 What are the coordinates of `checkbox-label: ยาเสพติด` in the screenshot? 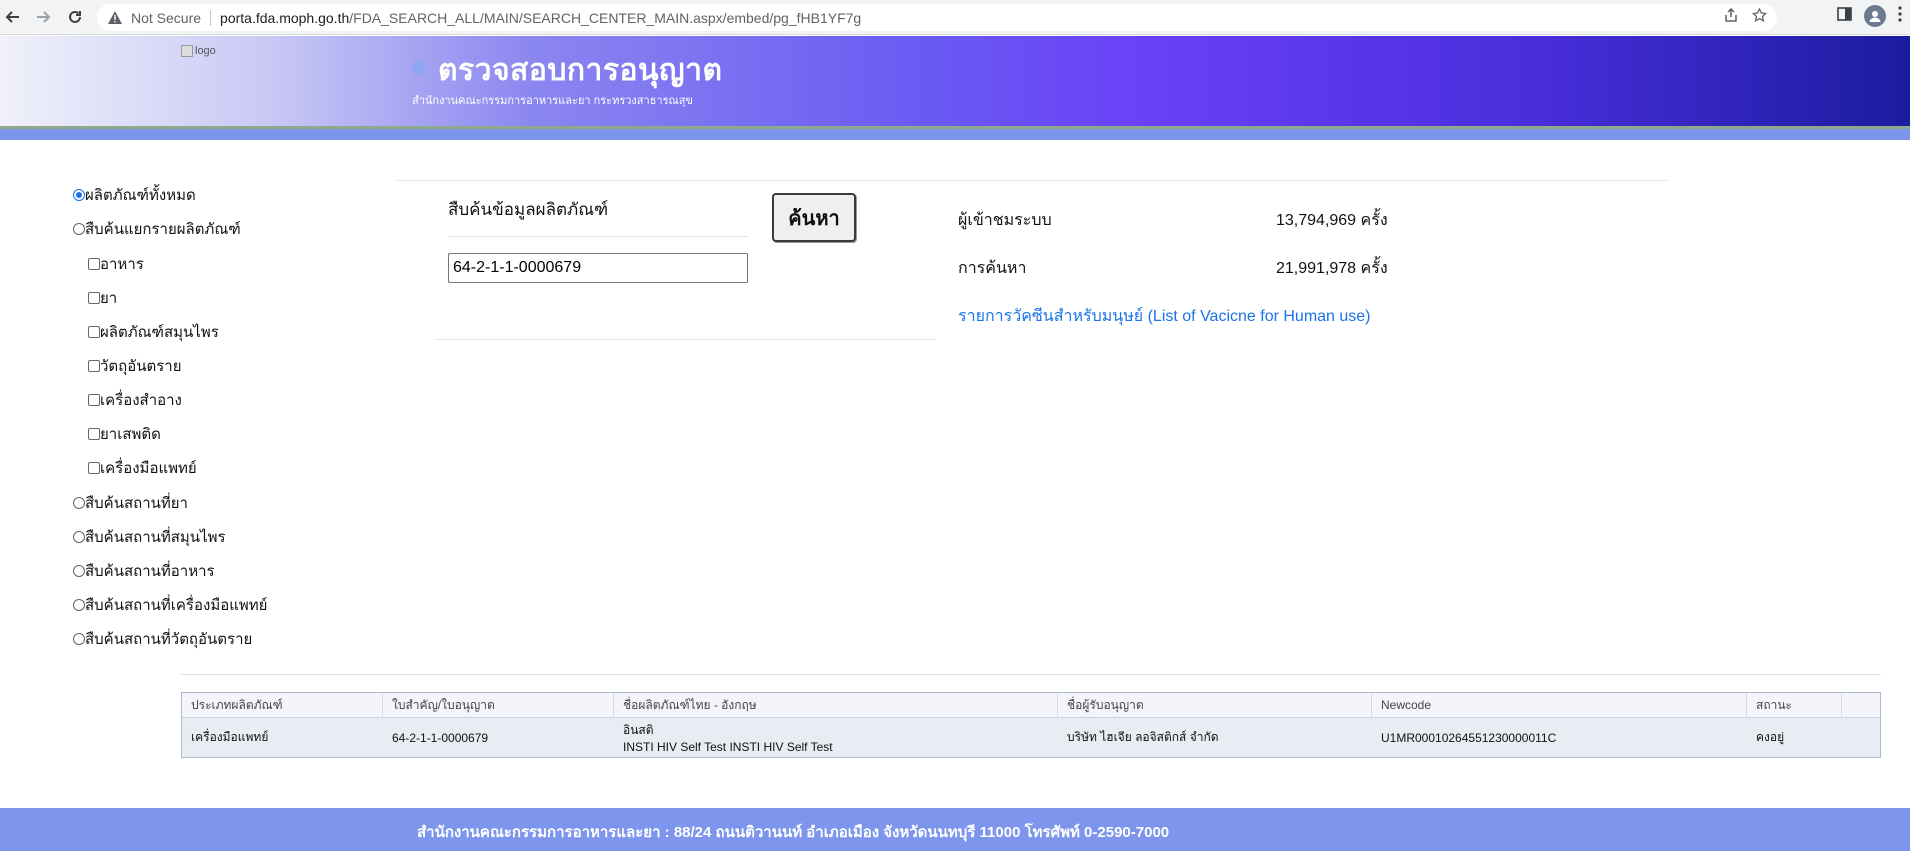 It's located at (130, 434).